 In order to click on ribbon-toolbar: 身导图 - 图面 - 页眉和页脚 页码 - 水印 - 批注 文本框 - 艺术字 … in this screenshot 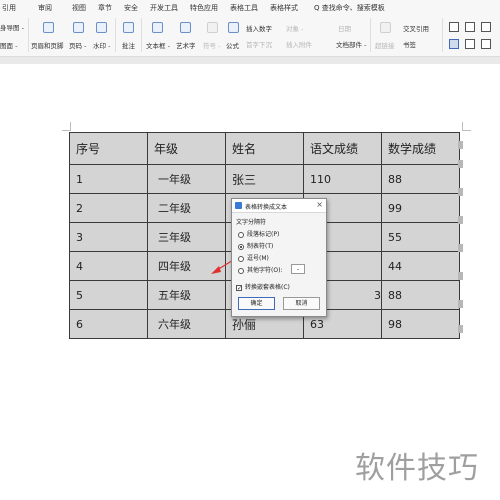, I will do `click(250, 35)`.